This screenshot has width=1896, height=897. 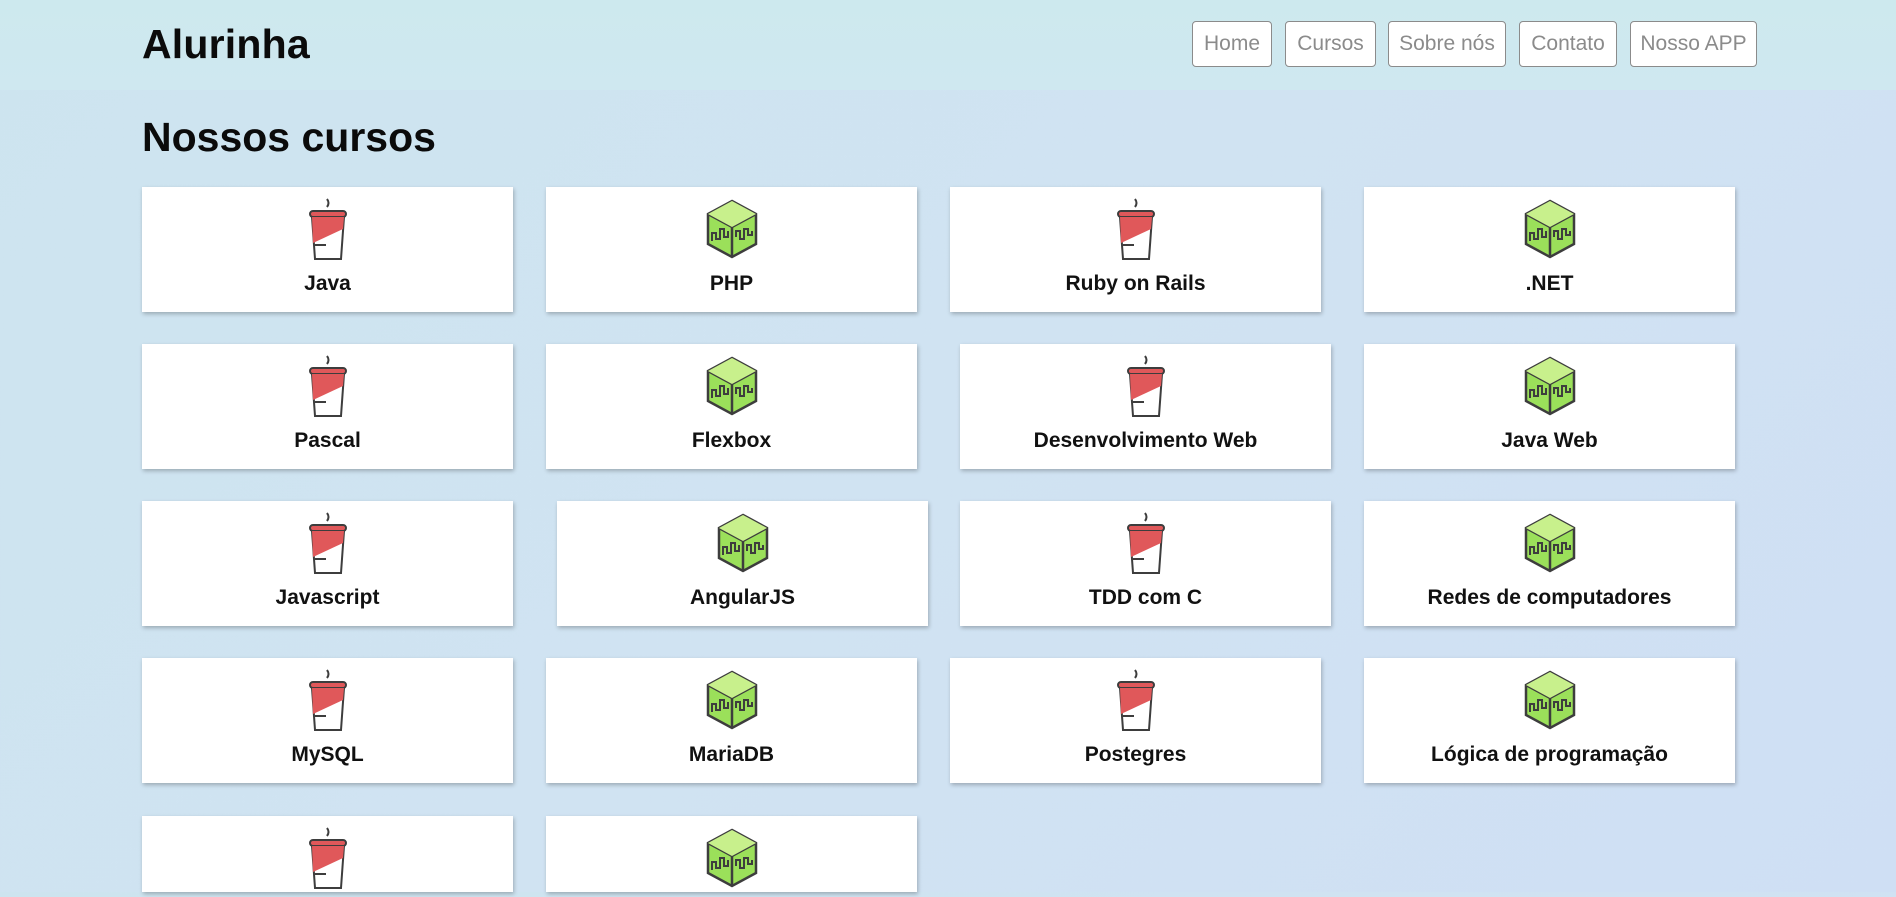 I want to click on course-label: Postegres, so click(x=1135, y=754).